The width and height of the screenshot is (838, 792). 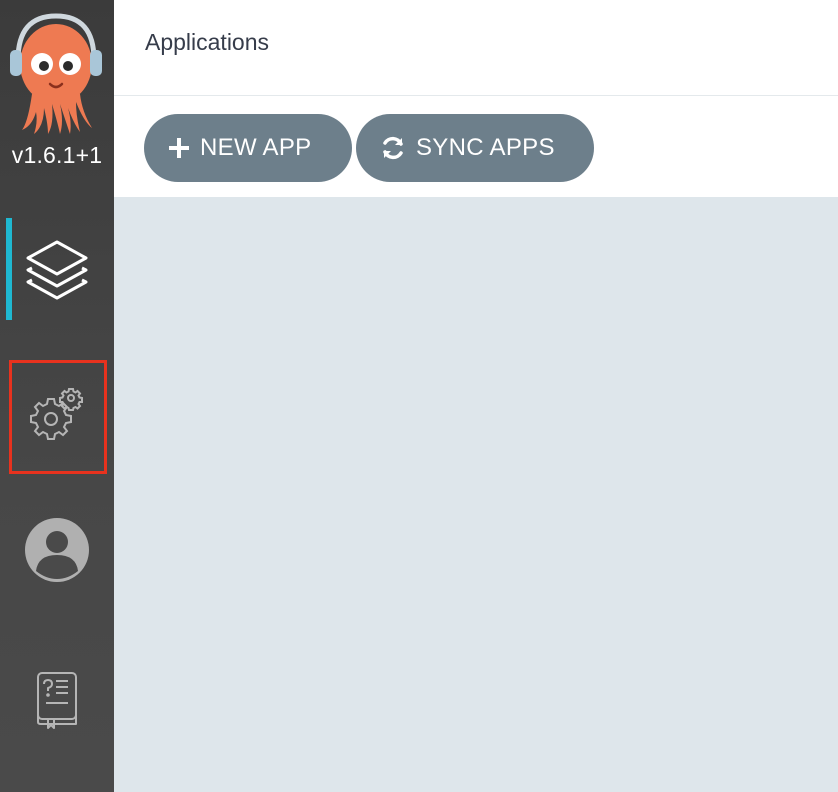 I want to click on sync-apps-button: SYNC APPS, so click(x=475, y=148).